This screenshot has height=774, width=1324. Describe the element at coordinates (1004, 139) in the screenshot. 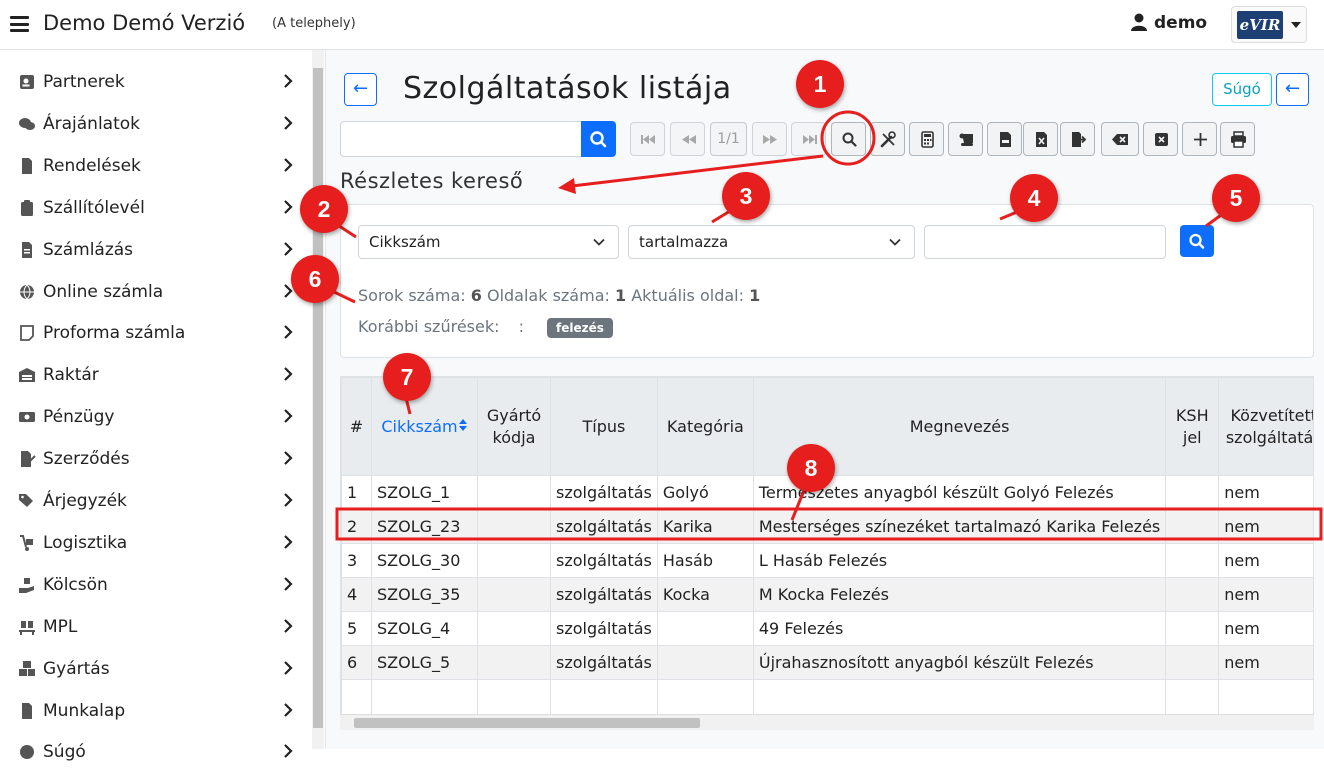

I see `export-csv-button` at that location.